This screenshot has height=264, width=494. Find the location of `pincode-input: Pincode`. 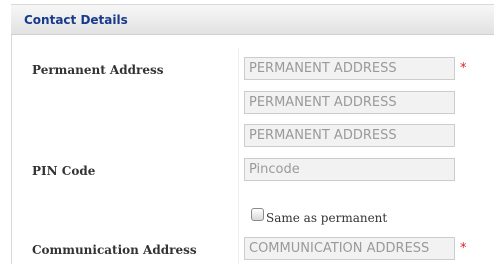

pincode-input: Pincode is located at coordinates (349, 169).